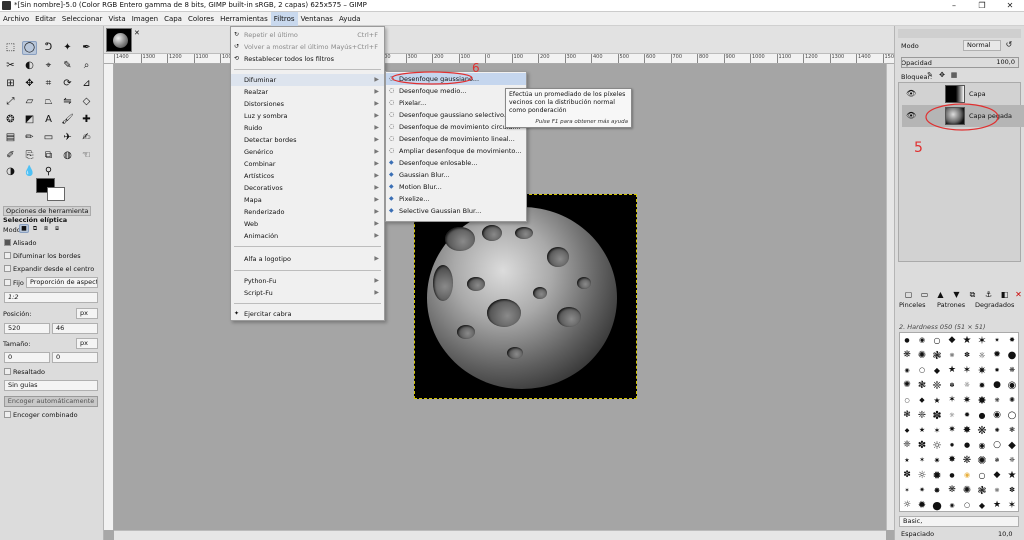 The height and width of the screenshot is (540, 1024). What do you see at coordinates (432, 78) in the screenshot?
I see `annotation-ellipse-gaussian` at bounding box center [432, 78].